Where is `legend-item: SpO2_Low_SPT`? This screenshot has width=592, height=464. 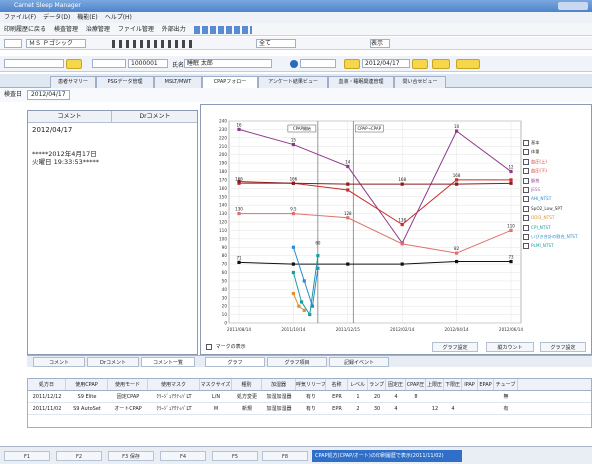 legend-item: SpO2_Low_SPT is located at coordinates (557, 208).